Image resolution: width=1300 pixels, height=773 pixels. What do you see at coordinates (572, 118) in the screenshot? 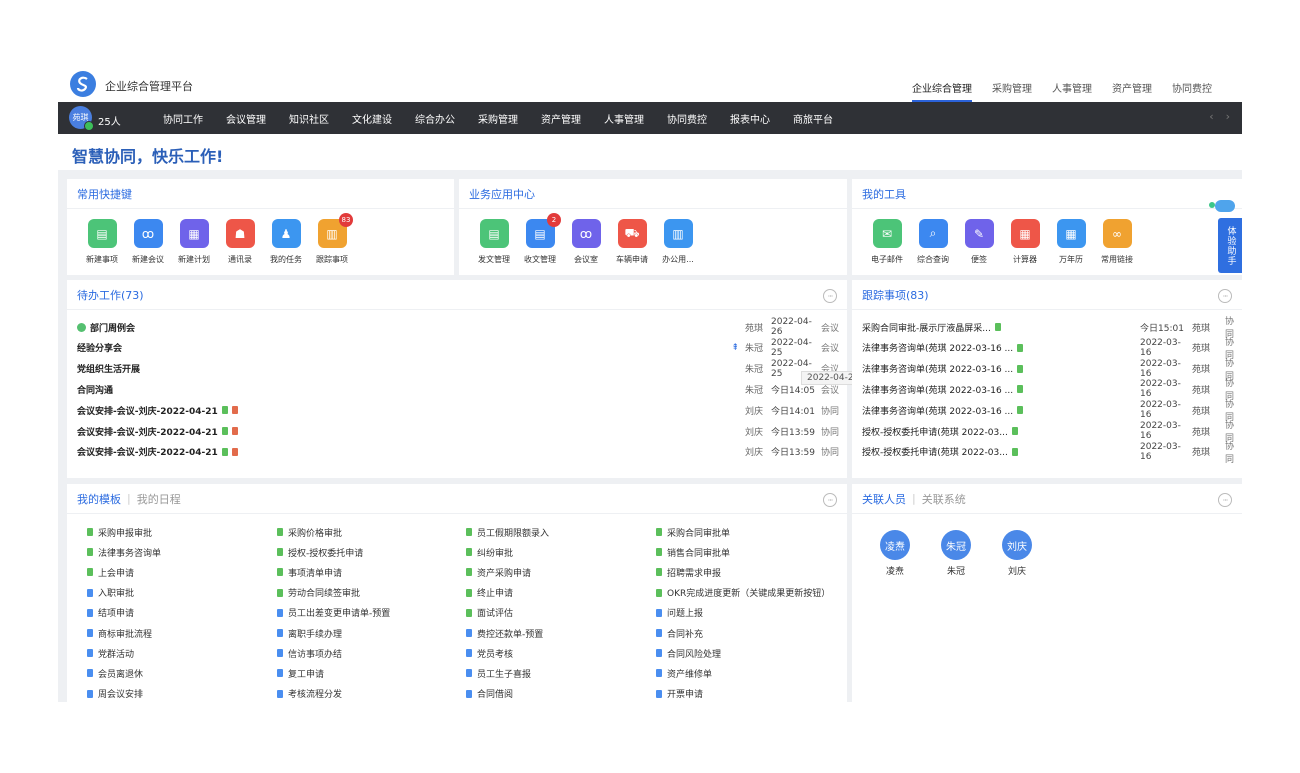
I see `nav-item-6: 资产管理` at bounding box center [572, 118].